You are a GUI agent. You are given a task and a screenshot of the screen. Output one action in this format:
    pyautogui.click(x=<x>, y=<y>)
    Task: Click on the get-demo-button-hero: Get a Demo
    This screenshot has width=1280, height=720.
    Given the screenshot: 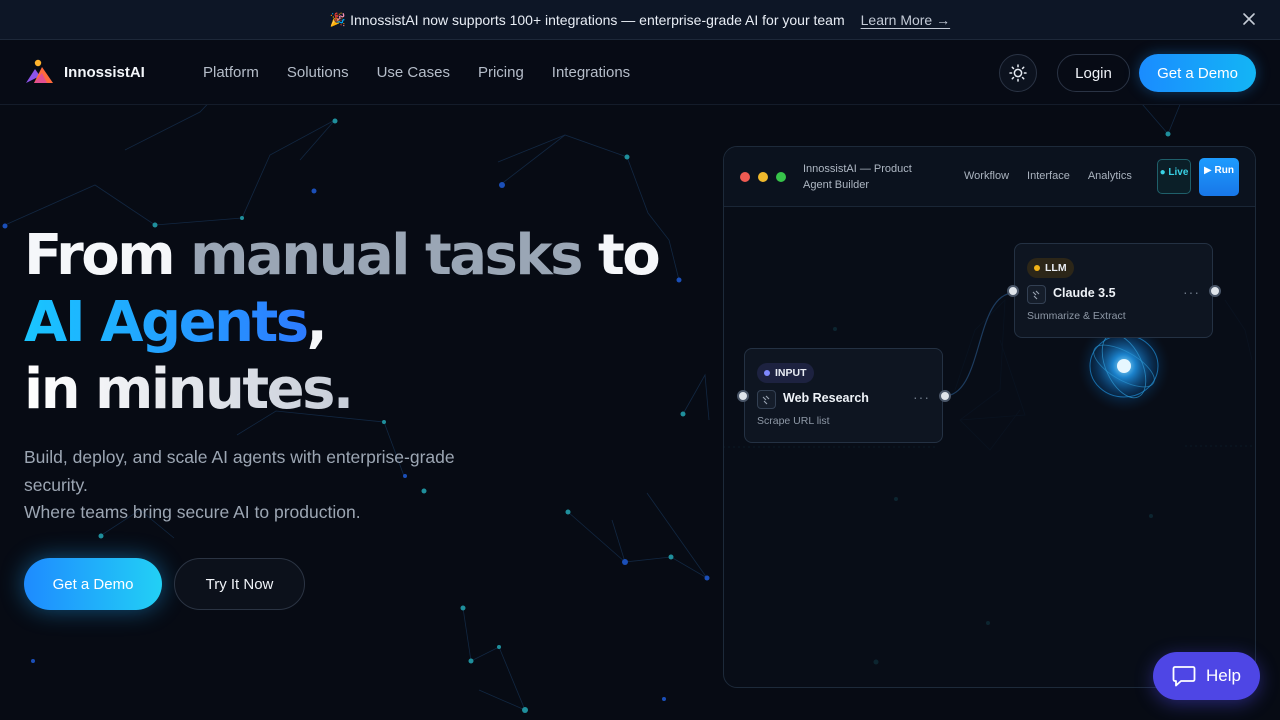 What is the action you would take?
    pyautogui.click(x=93, y=584)
    